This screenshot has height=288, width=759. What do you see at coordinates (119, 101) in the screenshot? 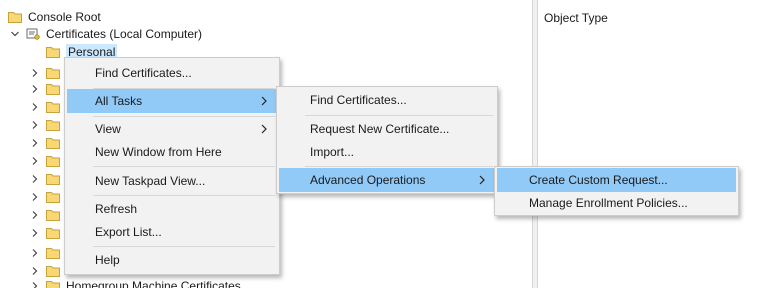
I see `menu-item-label: All Tasks` at bounding box center [119, 101].